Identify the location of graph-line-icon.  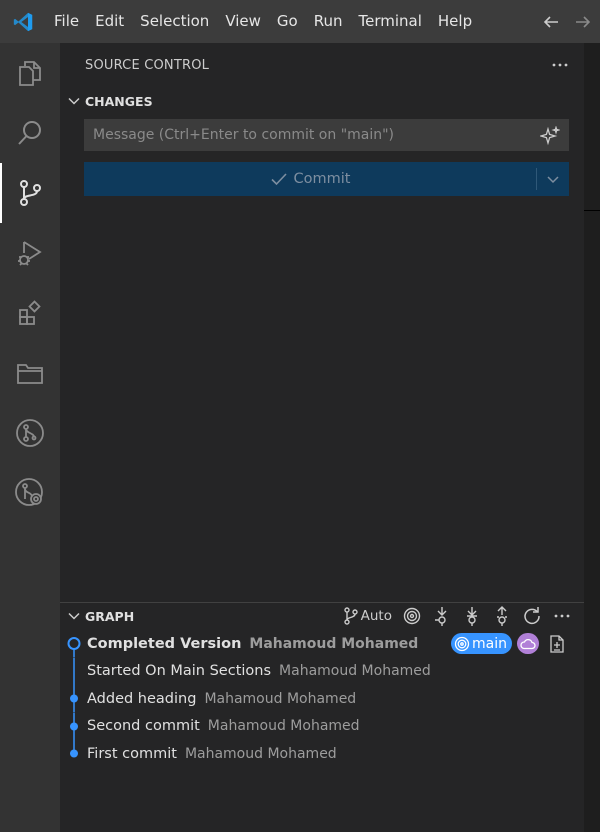
(74, 671).